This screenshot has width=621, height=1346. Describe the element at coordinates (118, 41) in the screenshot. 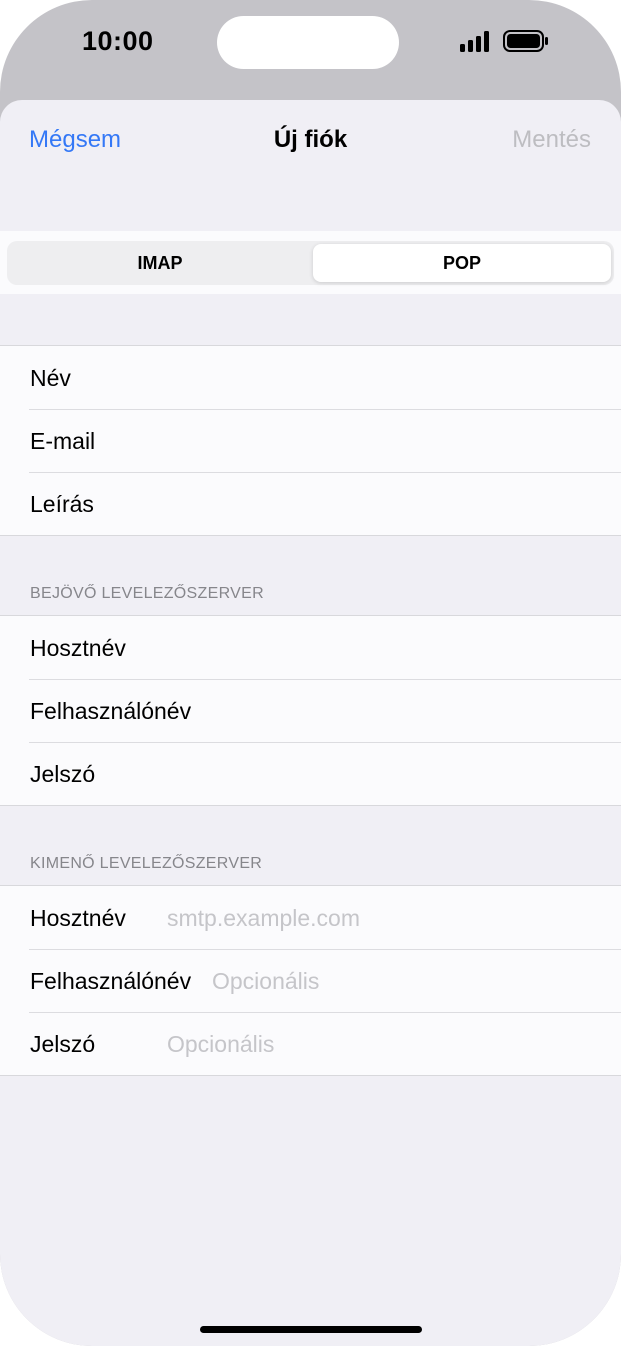

I see `status-time: 10:00` at that location.